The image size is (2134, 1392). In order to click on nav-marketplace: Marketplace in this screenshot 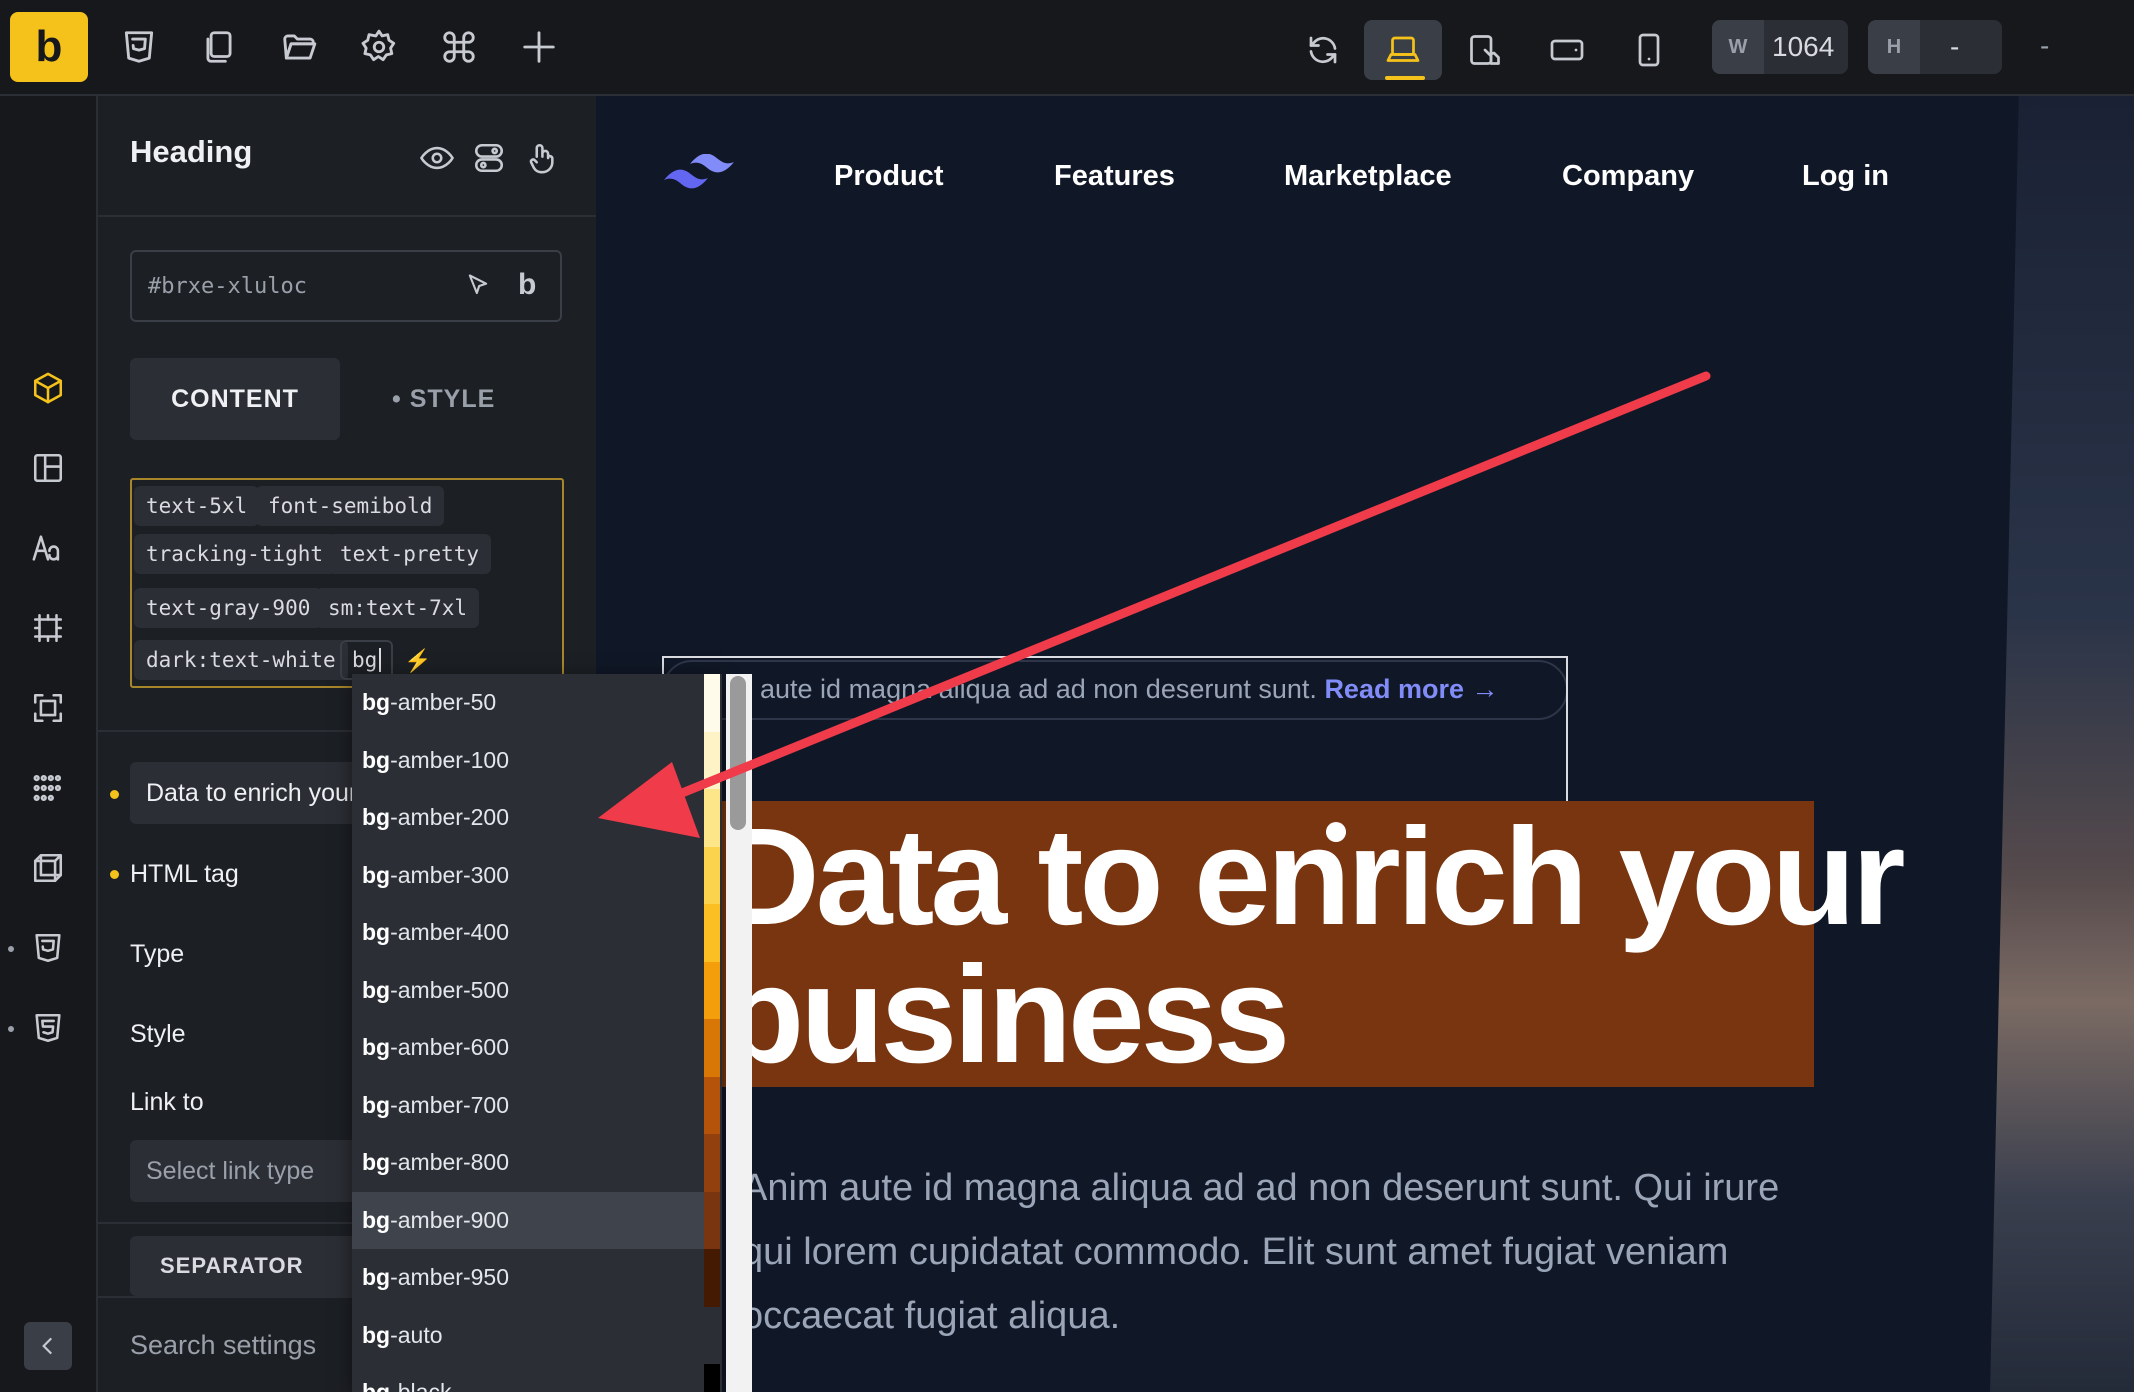, I will do `click(1368, 176)`.